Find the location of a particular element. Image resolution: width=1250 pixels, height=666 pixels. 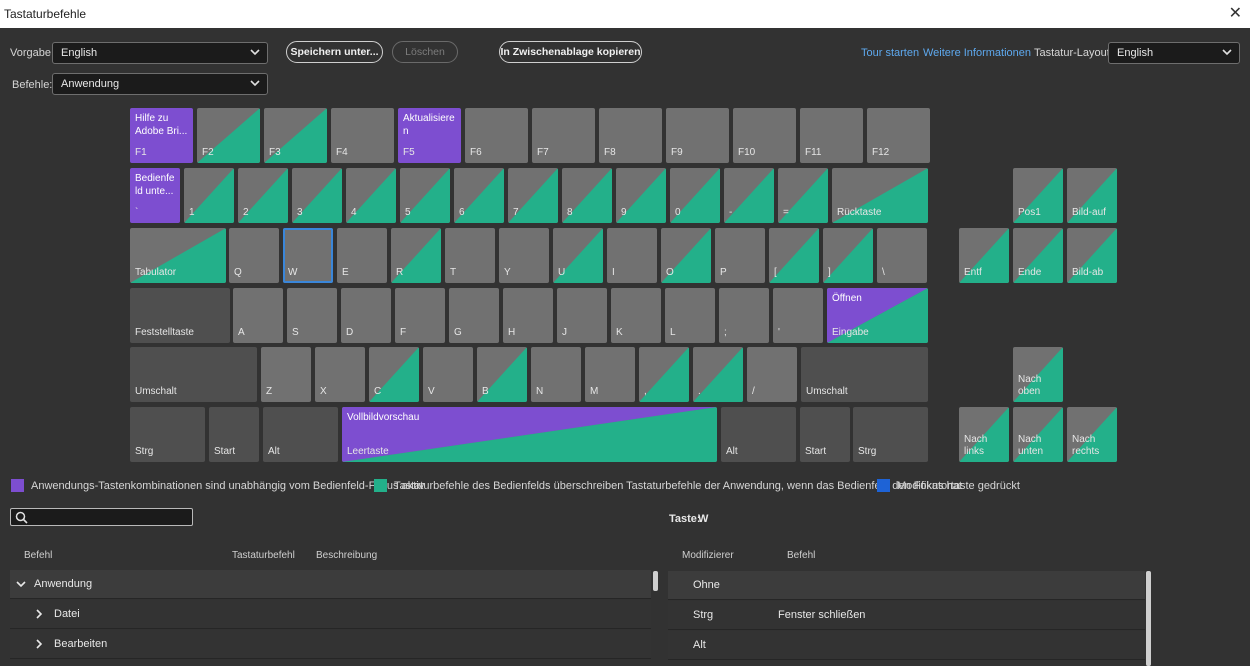

modifier-scrollbar is located at coordinates (1148, 618).